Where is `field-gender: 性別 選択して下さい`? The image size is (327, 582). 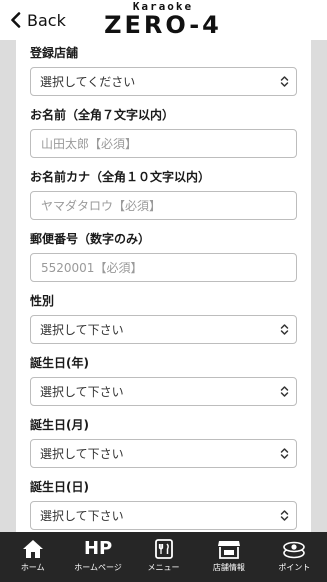 field-gender: 性別 選択して下さい is located at coordinates (163, 318).